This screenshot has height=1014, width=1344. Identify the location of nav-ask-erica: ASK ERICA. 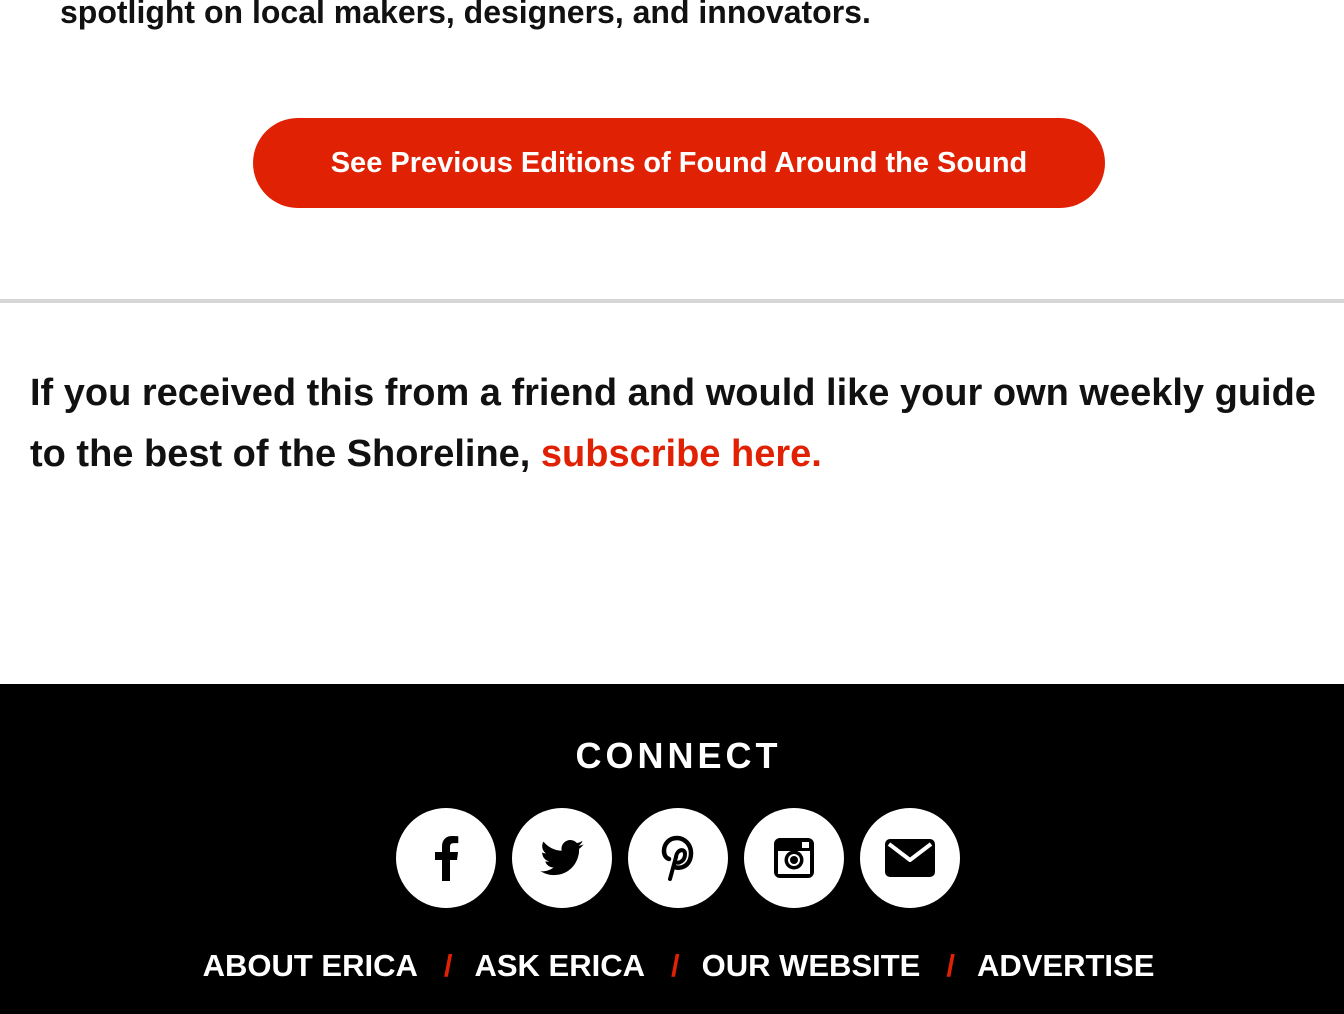
(559, 966).